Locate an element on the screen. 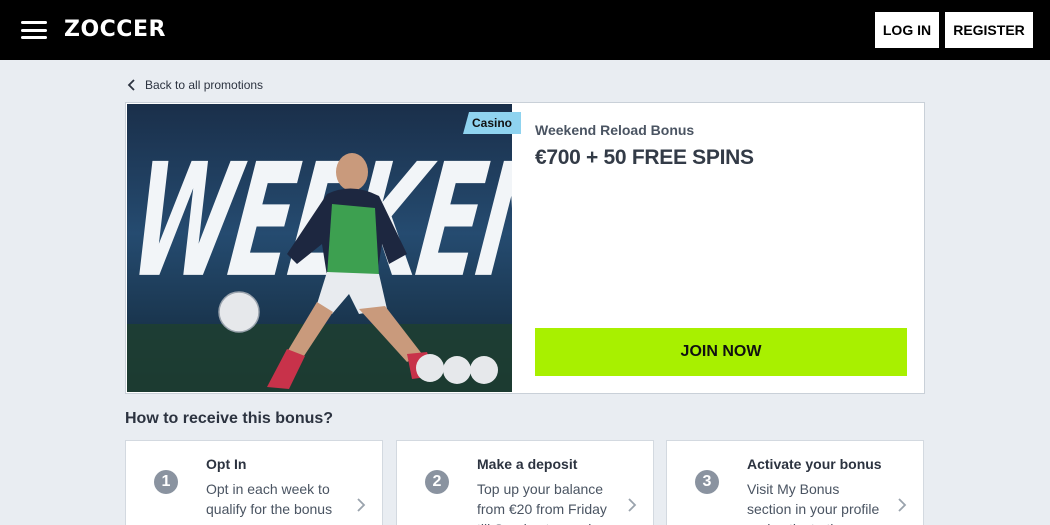 The height and width of the screenshot is (525, 1050). promotion-title: €700 + 50 FREE SPINS is located at coordinates (644, 157).